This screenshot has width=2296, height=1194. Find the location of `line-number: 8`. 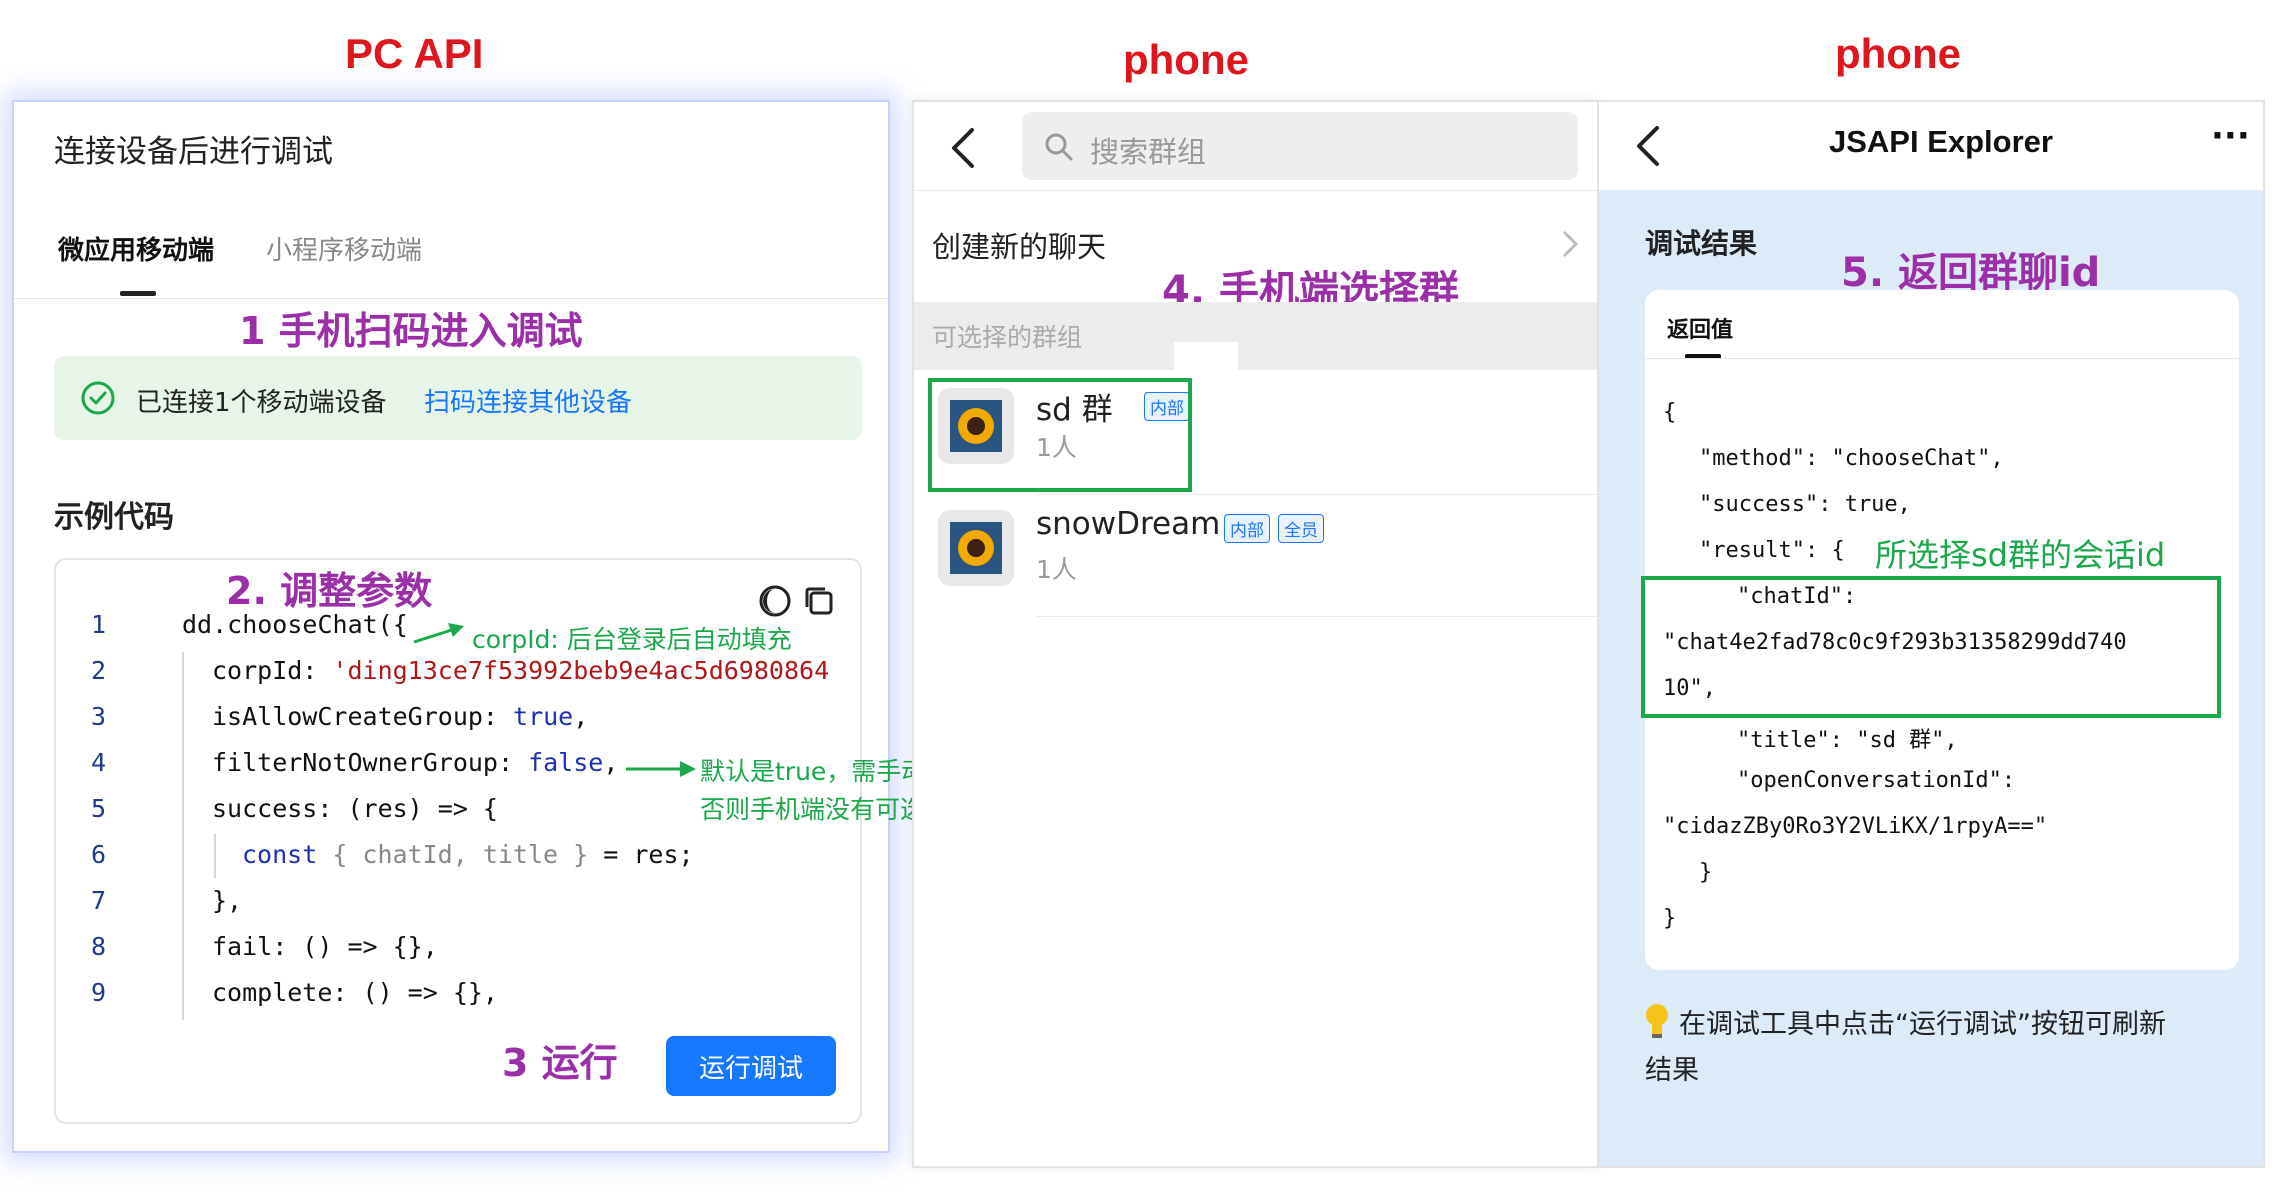

line-number: 8 is located at coordinates (98, 946).